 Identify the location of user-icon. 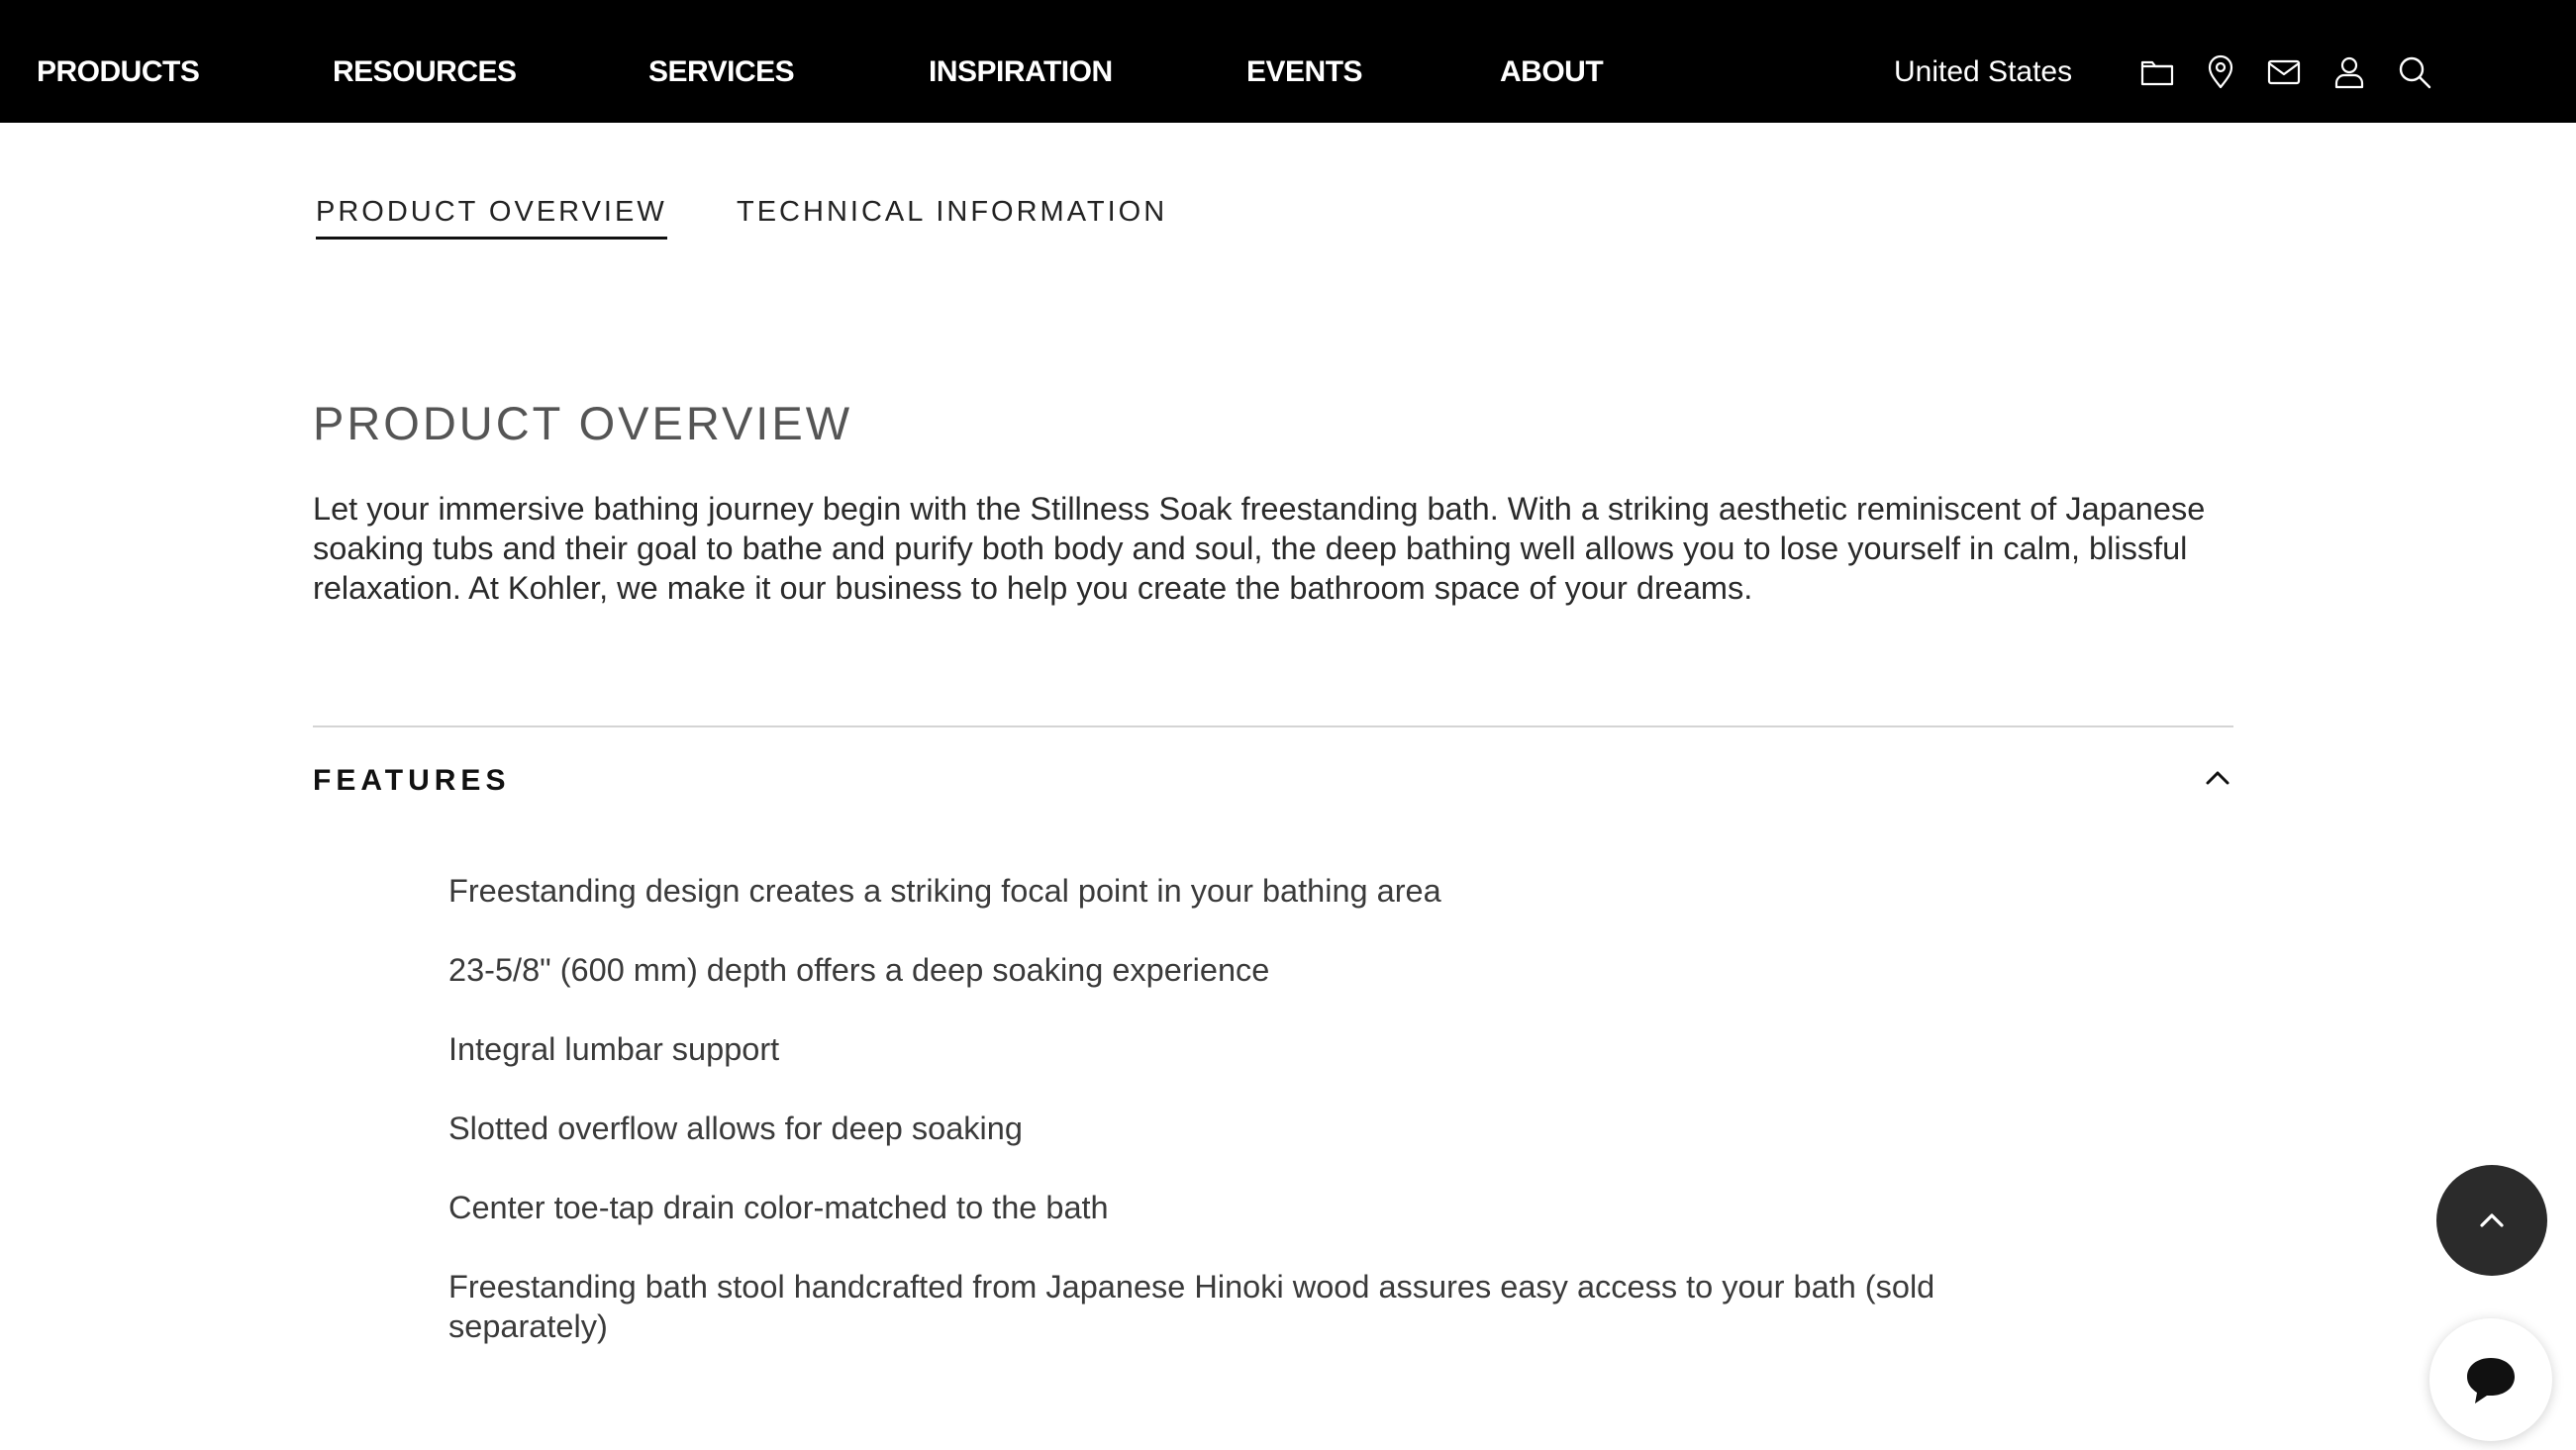
(2349, 72).